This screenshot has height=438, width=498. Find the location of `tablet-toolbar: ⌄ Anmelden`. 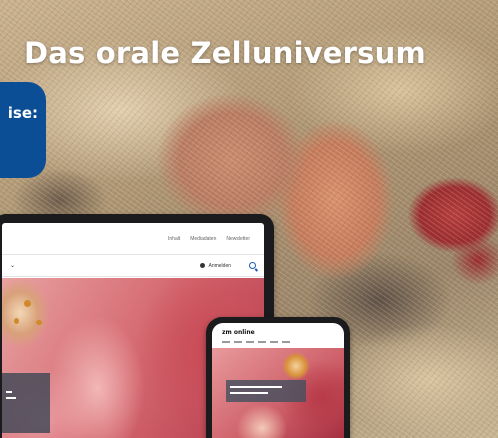

tablet-toolbar: ⌄ Anmelden is located at coordinates (133, 266).